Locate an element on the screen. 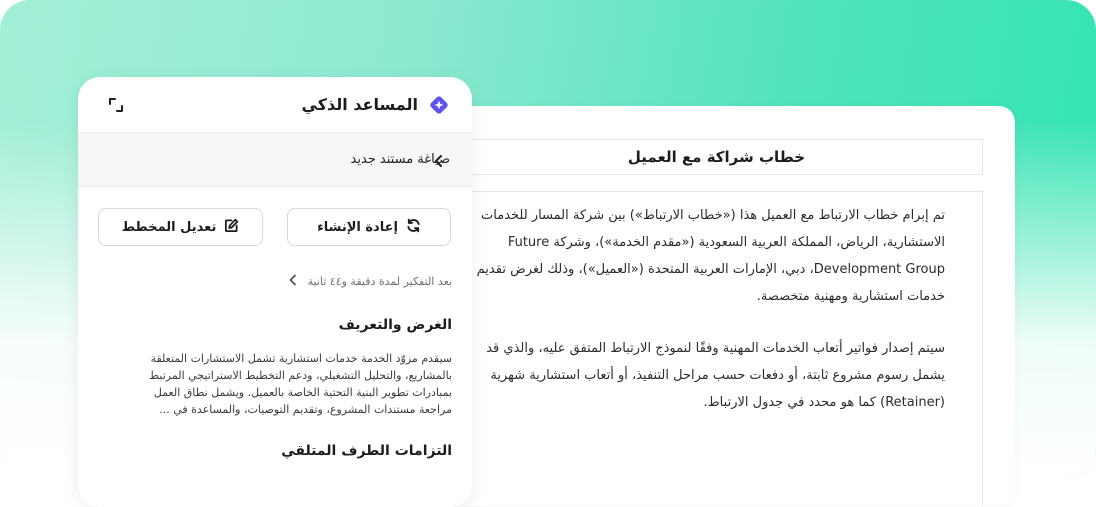  document-line: (Retainer) كما هو محدد في جدول الارتباط. is located at coordinates (824, 402).